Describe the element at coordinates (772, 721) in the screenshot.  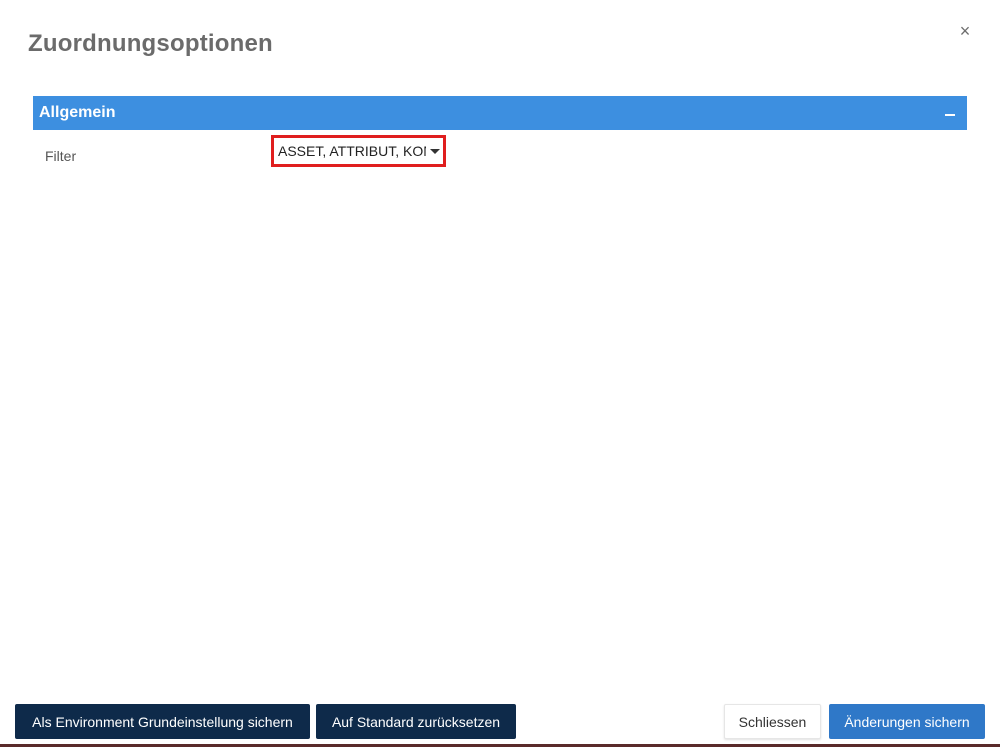
I see `close-button: Schliessen` at that location.